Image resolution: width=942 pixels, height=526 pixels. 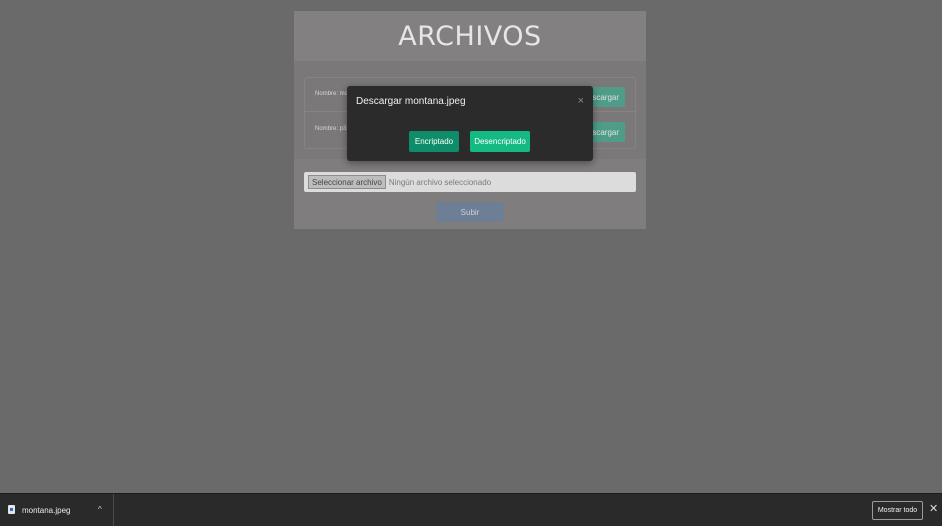 I want to click on close-icon: ✕, so click(x=933, y=509).